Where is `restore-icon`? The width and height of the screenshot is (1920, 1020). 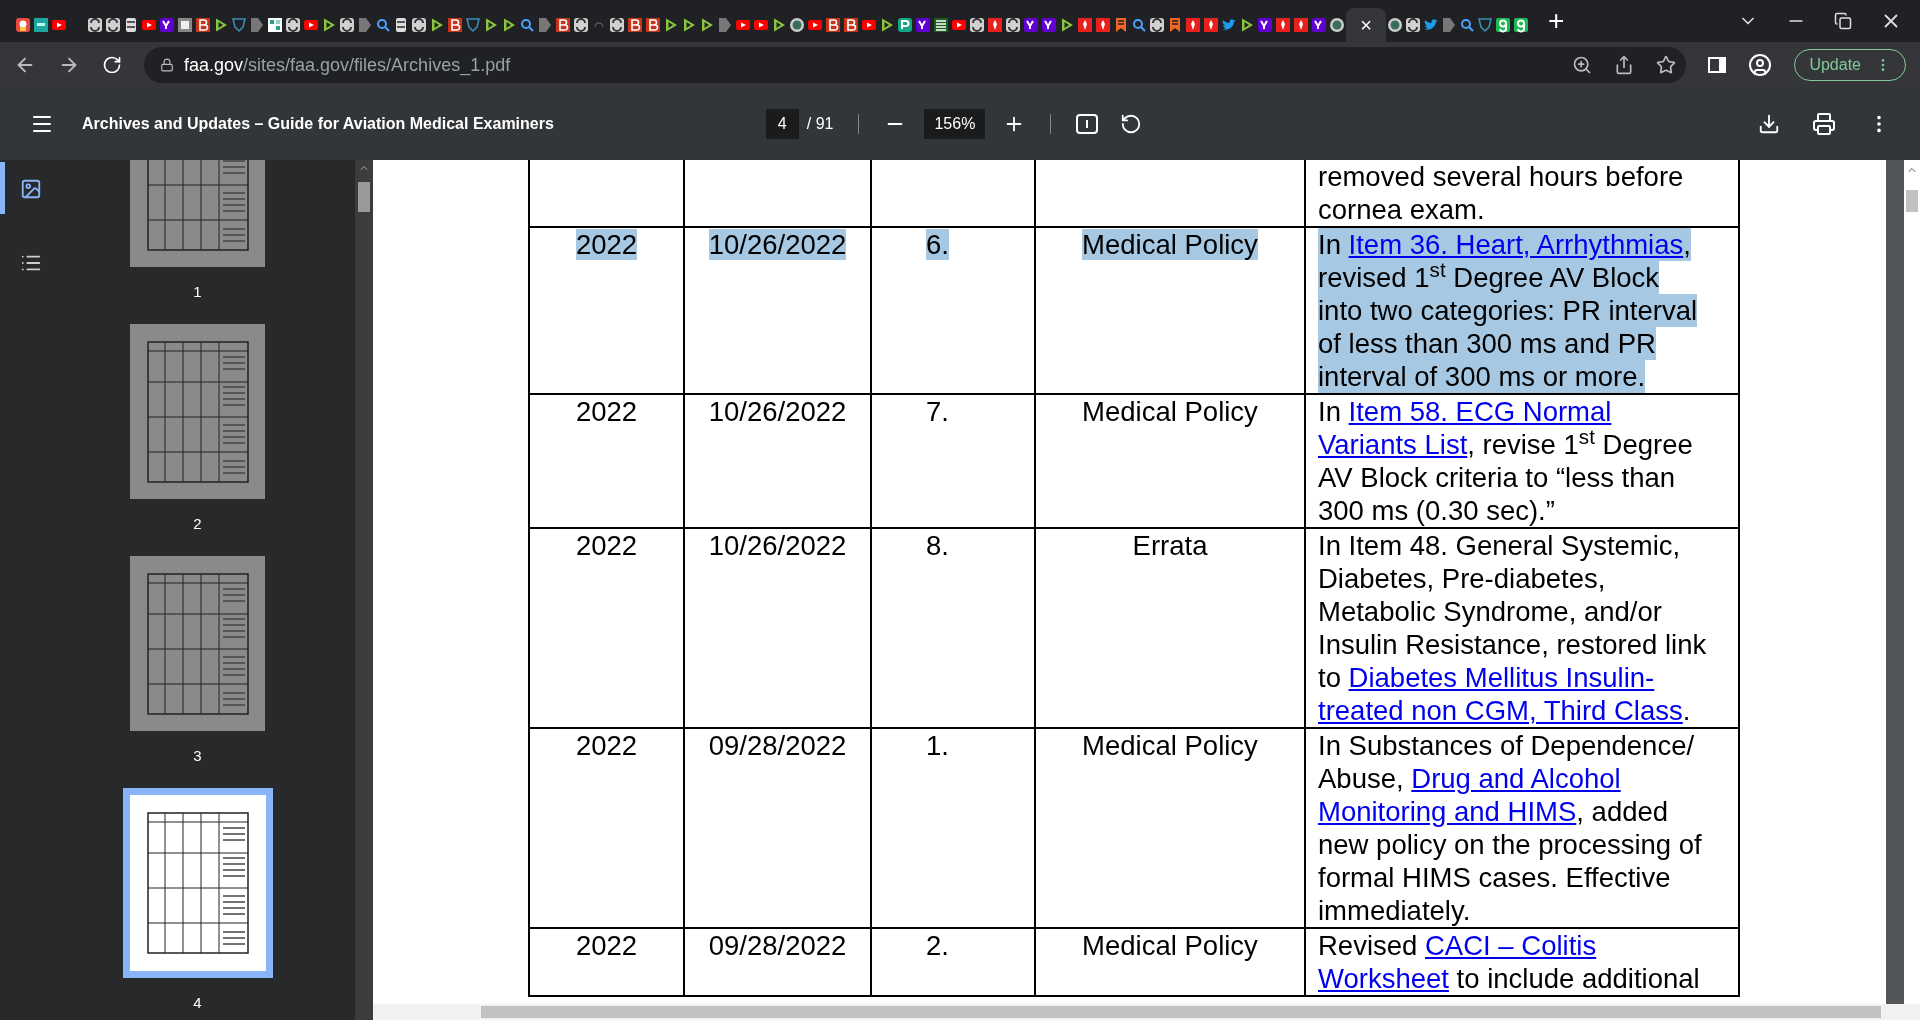
restore-icon is located at coordinates (1843, 21).